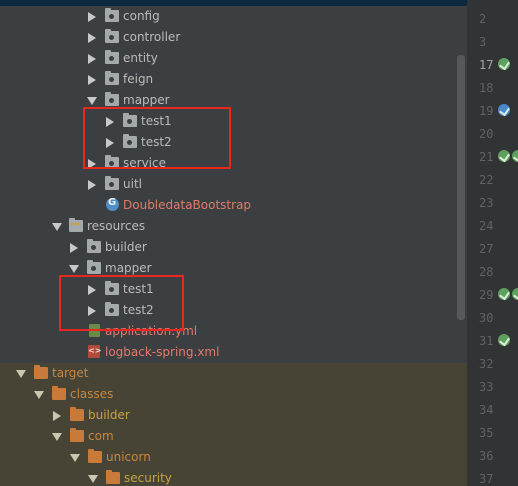 This screenshot has width=518, height=486. Describe the element at coordinates (233, 226) in the screenshot. I see `tree-row-resources: resources` at that location.